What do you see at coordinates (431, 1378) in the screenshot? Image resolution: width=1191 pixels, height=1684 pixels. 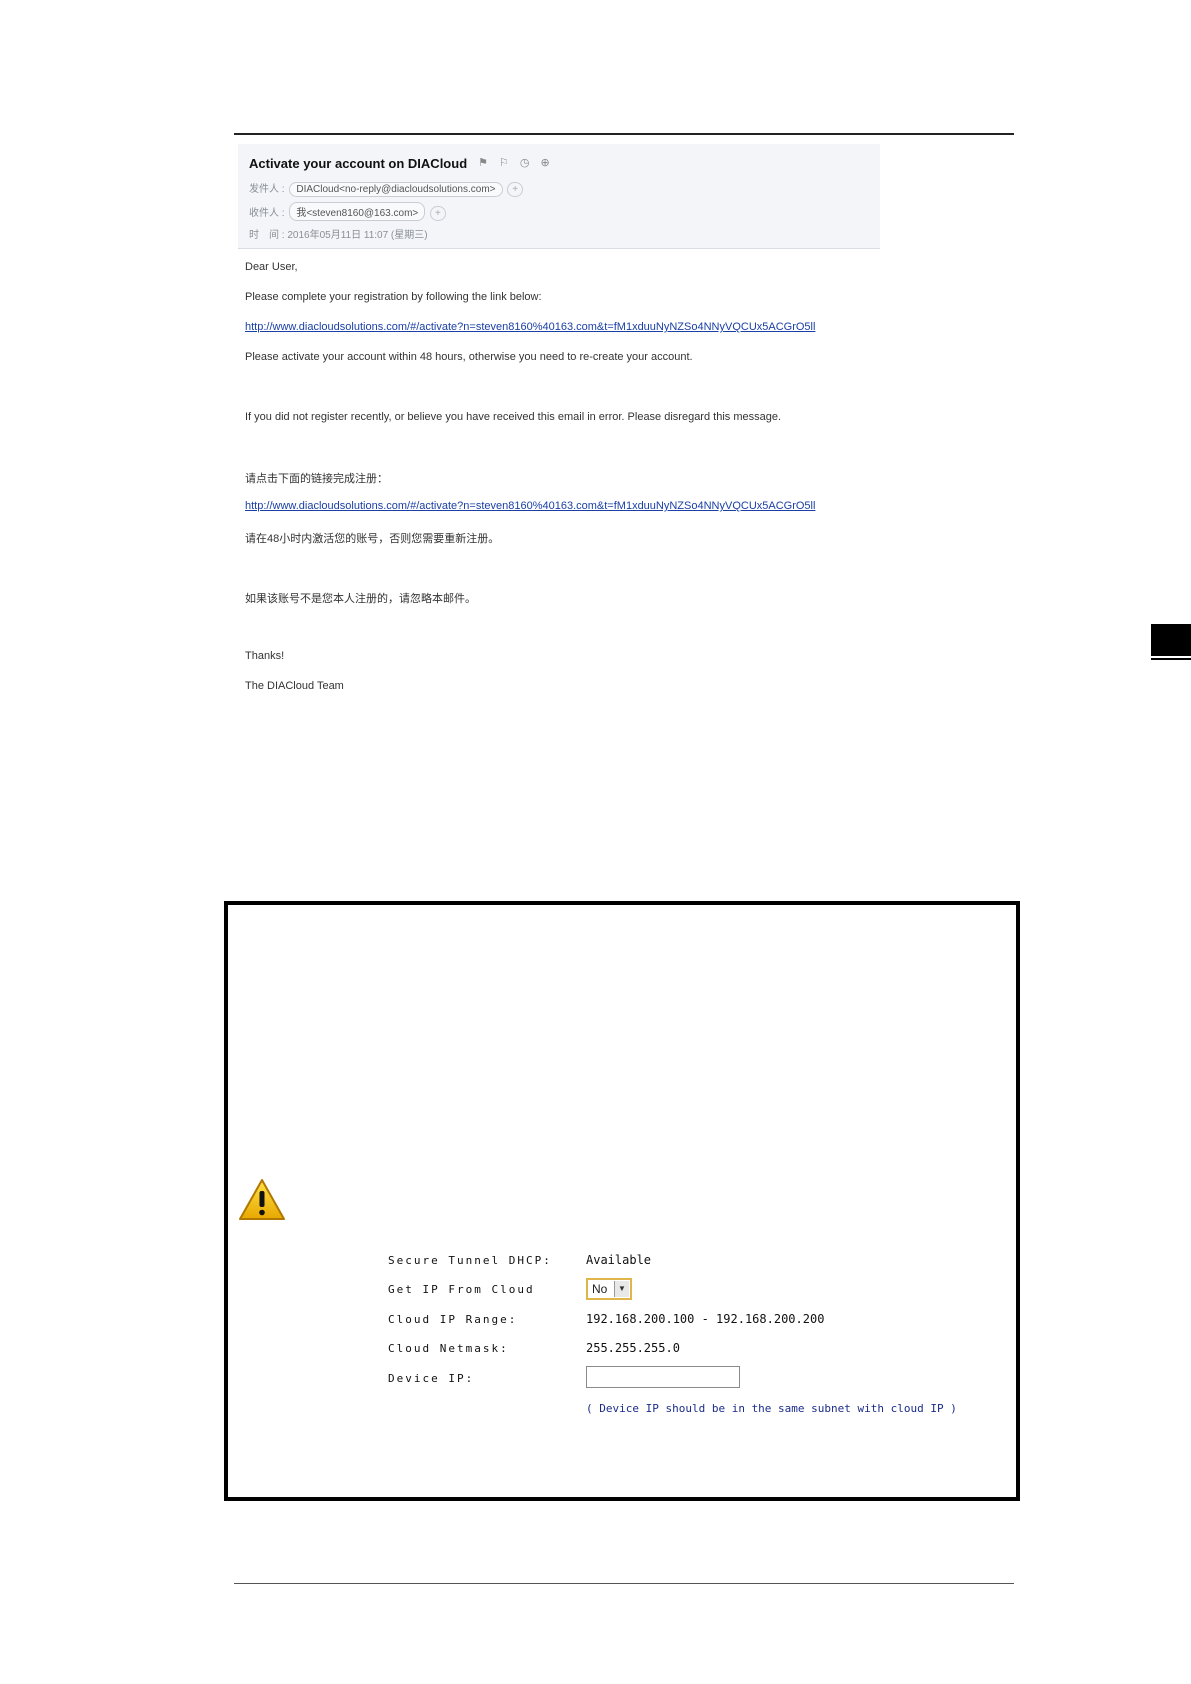 I see `device-ip-label: Device IP:` at bounding box center [431, 1378].